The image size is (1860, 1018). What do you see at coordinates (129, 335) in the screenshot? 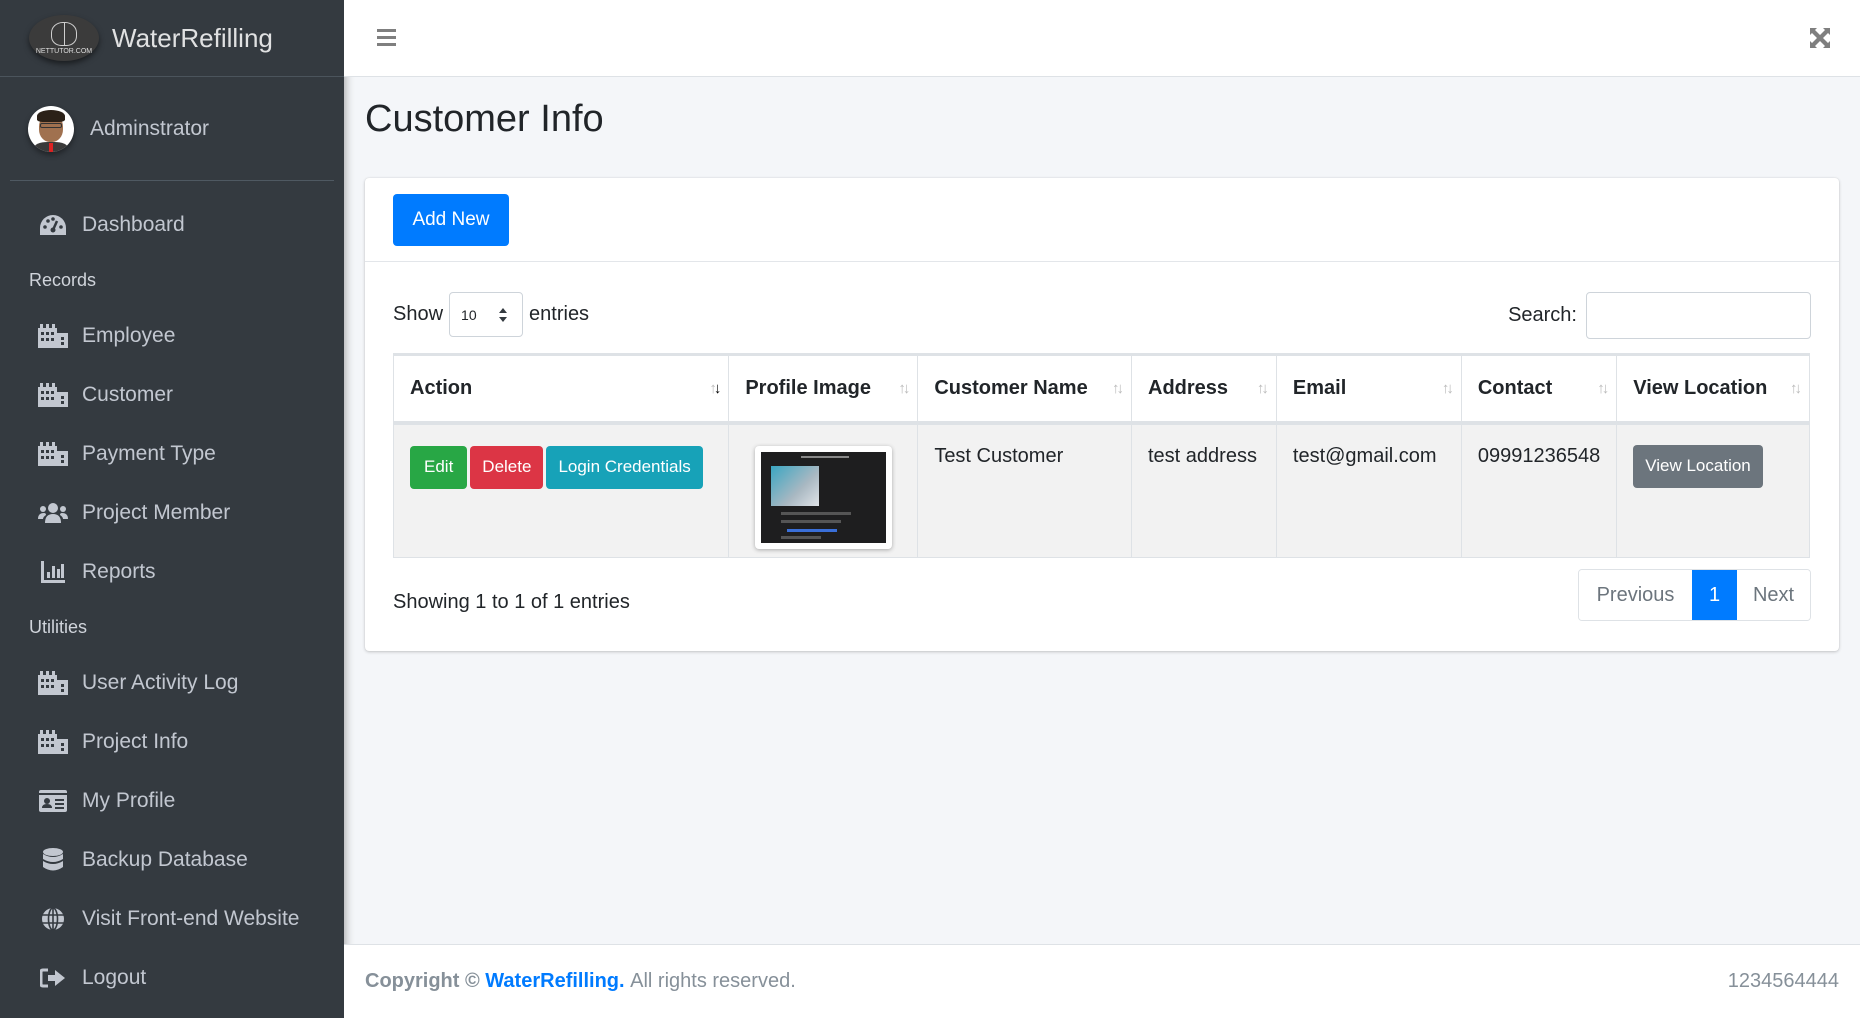
I see `sidebar-item-label: Employee` at bounding box center [129, 335].